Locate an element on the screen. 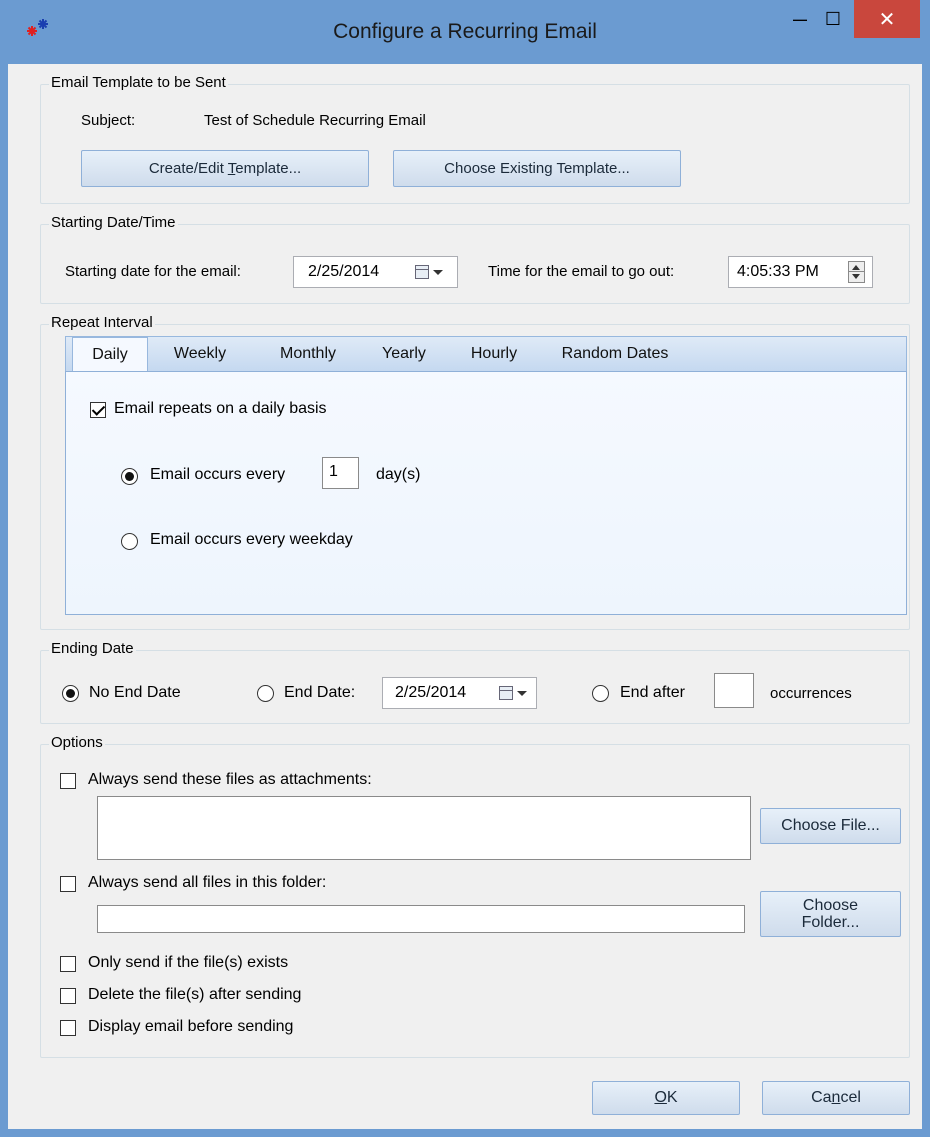 This screenshot has width=930, height=1137. daily-repeat-checkbox is located at coordinates (98, 410).